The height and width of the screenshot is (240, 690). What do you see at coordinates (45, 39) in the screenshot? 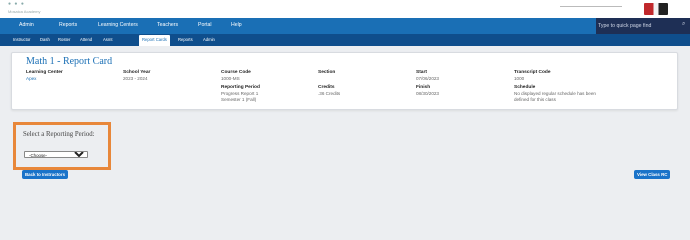
I see `subnav-item-dash: Dash` at bounding box center [45, 39].